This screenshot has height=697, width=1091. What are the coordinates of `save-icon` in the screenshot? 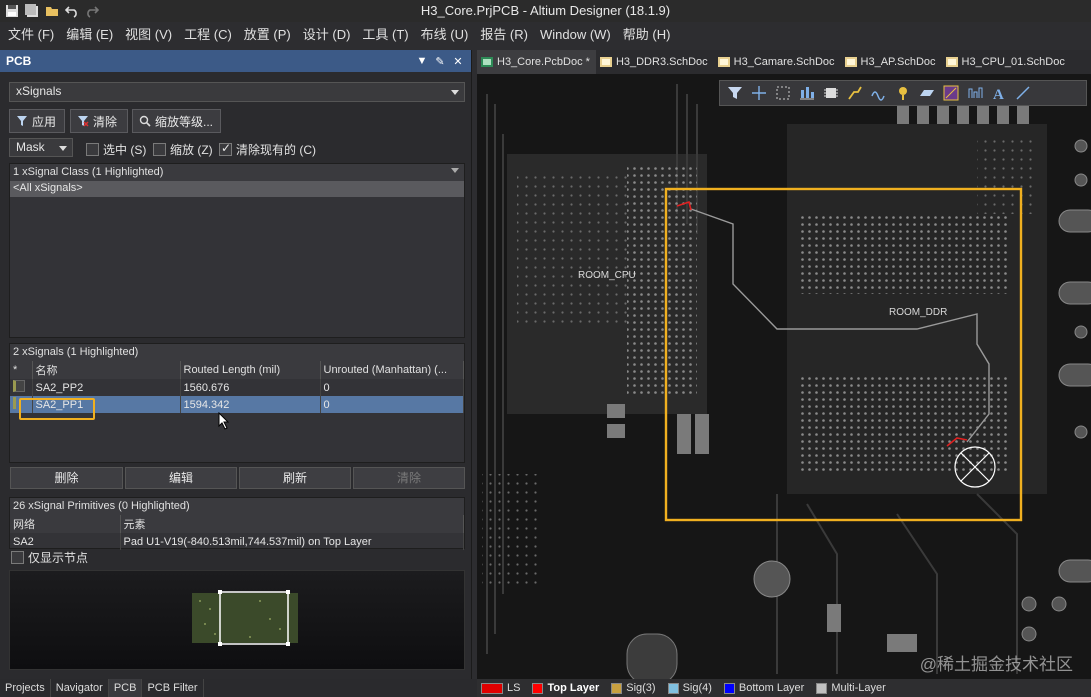 It's located at (12, 11).